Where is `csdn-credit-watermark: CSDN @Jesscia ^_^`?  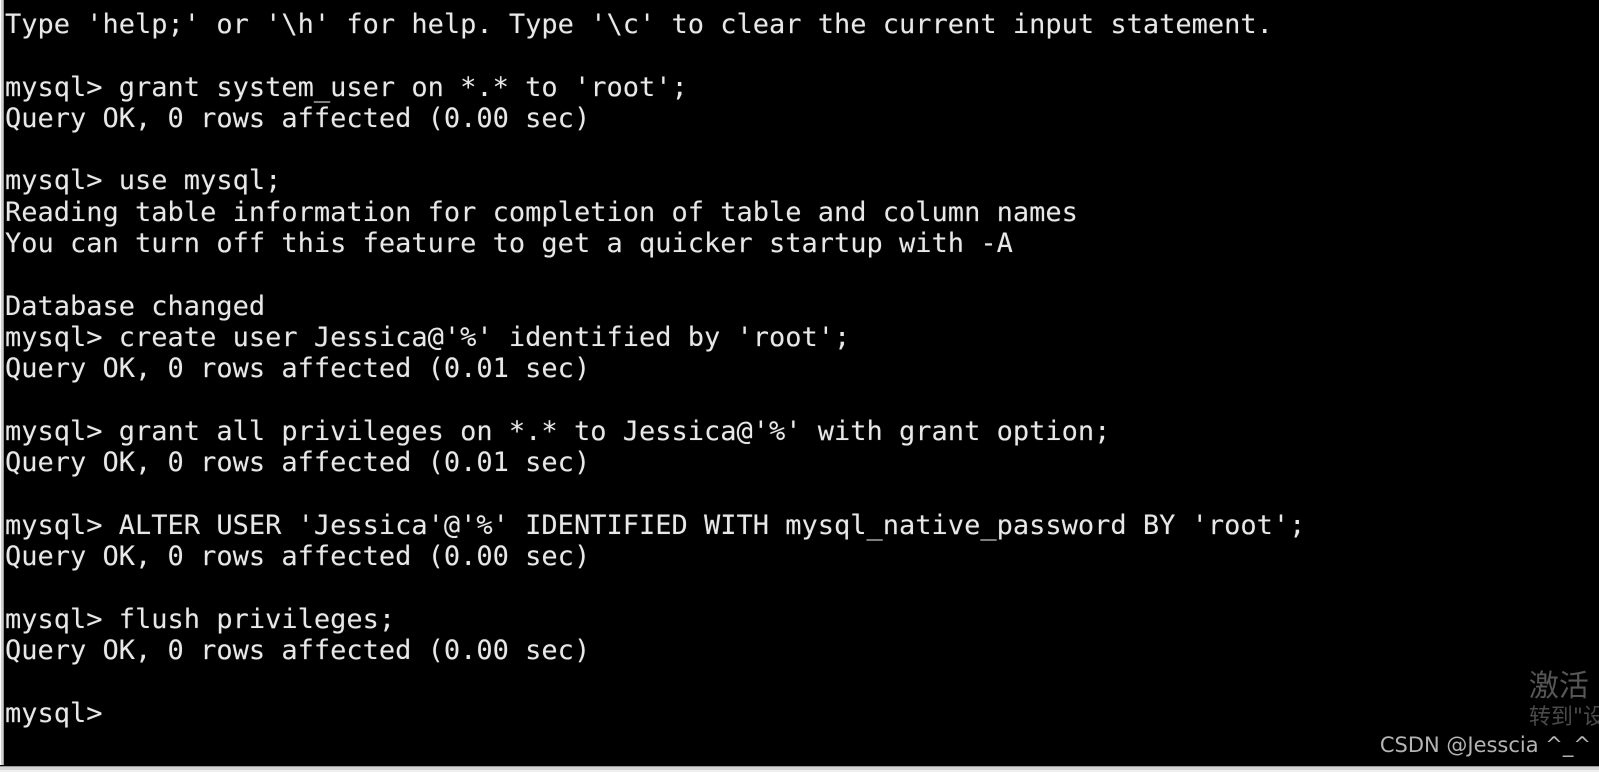
csdn-credit-watermark: CSDN @Jesscia ^_^ is located at coordinates (1485, 745).